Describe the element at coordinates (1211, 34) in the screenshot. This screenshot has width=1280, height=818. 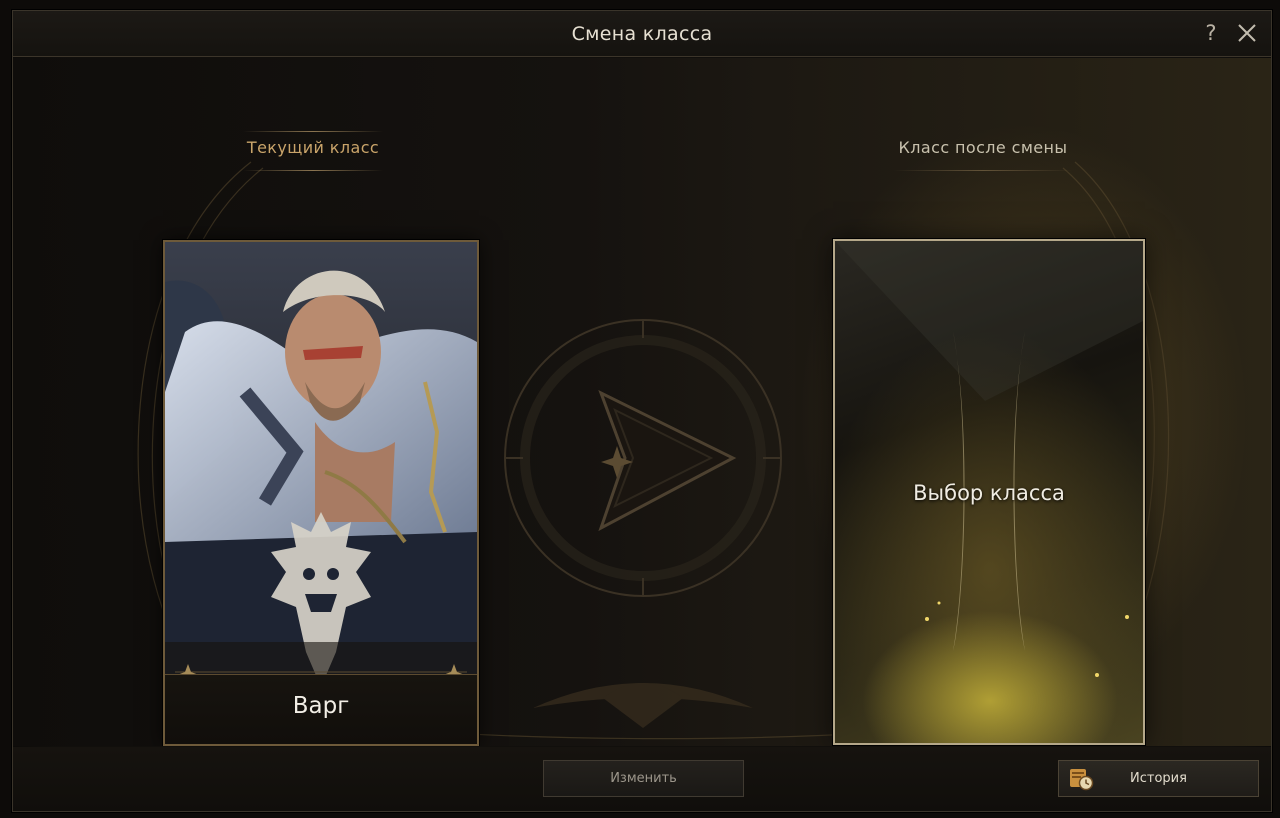
I see `help-button: ?` at that location.